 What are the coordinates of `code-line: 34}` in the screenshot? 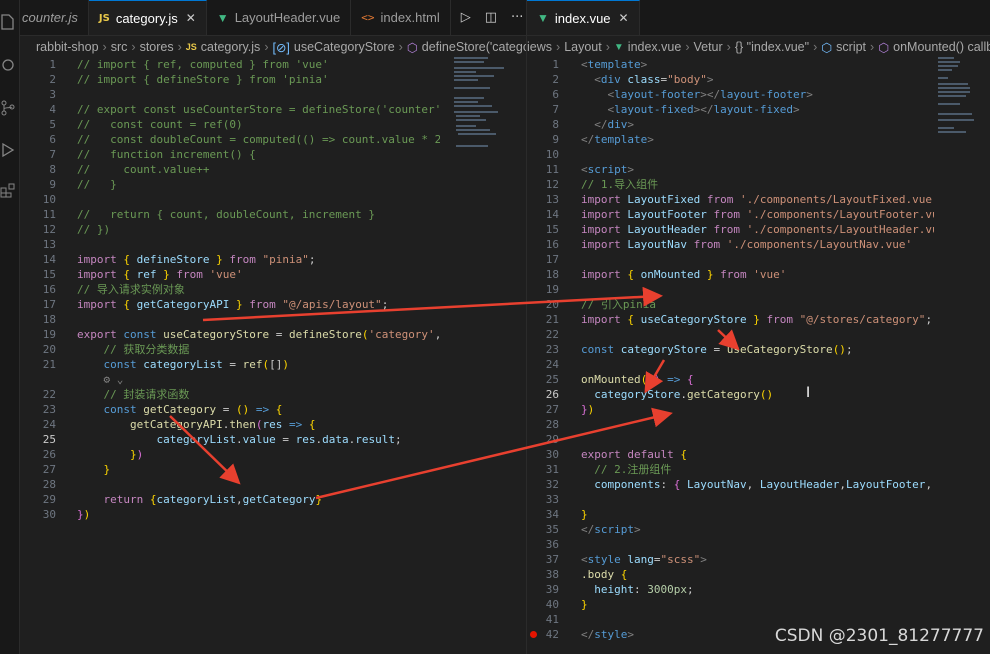 It's located at (730, 514).